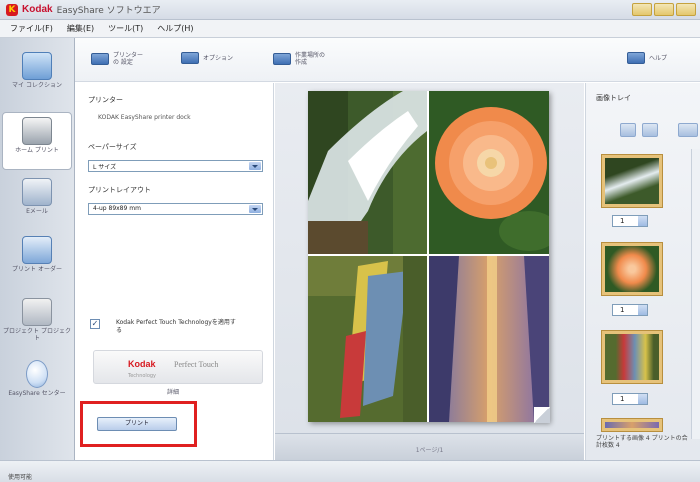 This screenshot has height=482, width=700. What do you see at coordinates (196, 364) in the screenshot?
I see `kpt-logo-text: Perfect Touch` at bounding box center [196, 364].